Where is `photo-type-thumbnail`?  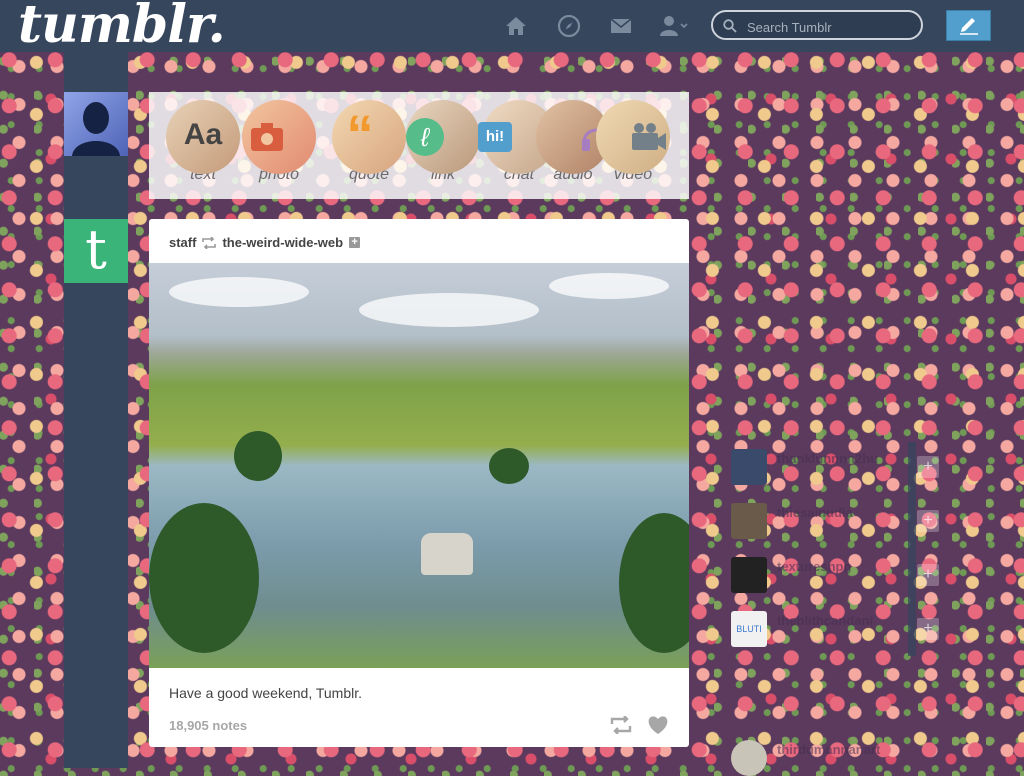
photo-type-thumbnail is located at coordinates (279, 137).